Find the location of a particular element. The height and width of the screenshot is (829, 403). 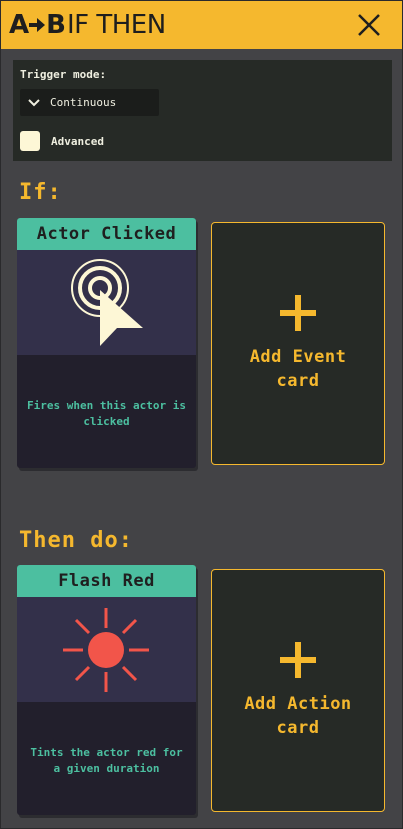

click-cursor-icon is located at coordinates (107, 302).